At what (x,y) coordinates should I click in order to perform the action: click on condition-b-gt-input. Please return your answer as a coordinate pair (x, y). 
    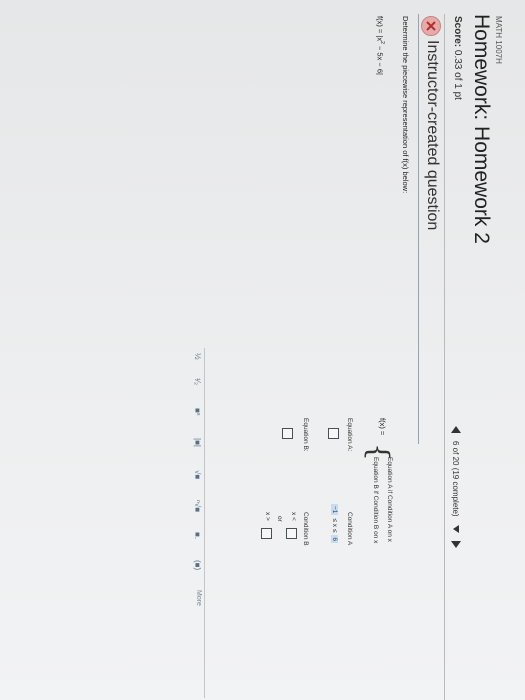
    Looking at the image, I should click on (266, 533).